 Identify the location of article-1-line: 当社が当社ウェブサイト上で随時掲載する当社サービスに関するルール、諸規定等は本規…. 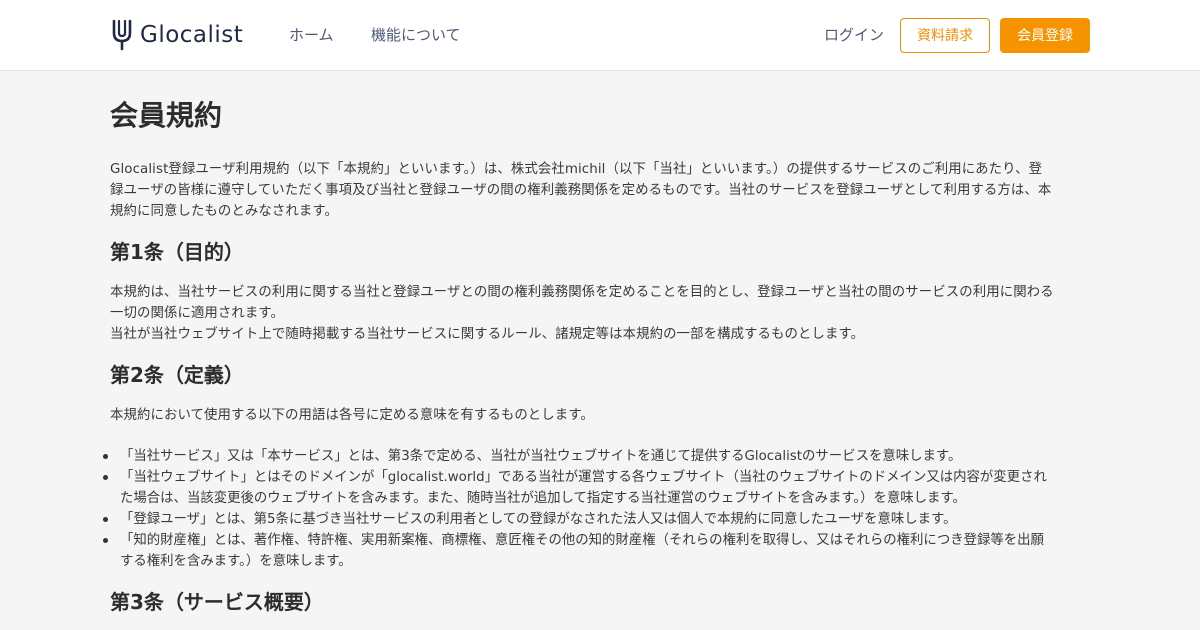
(487, 334).